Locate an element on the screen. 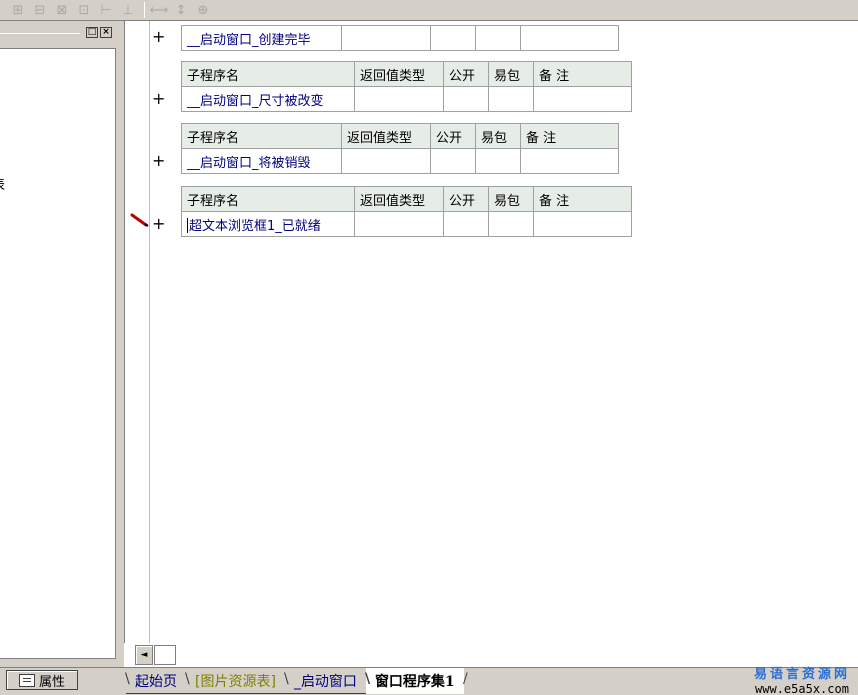 This screenshot has width=858, height=695. properties-icon is located at coordinates (26, 680).